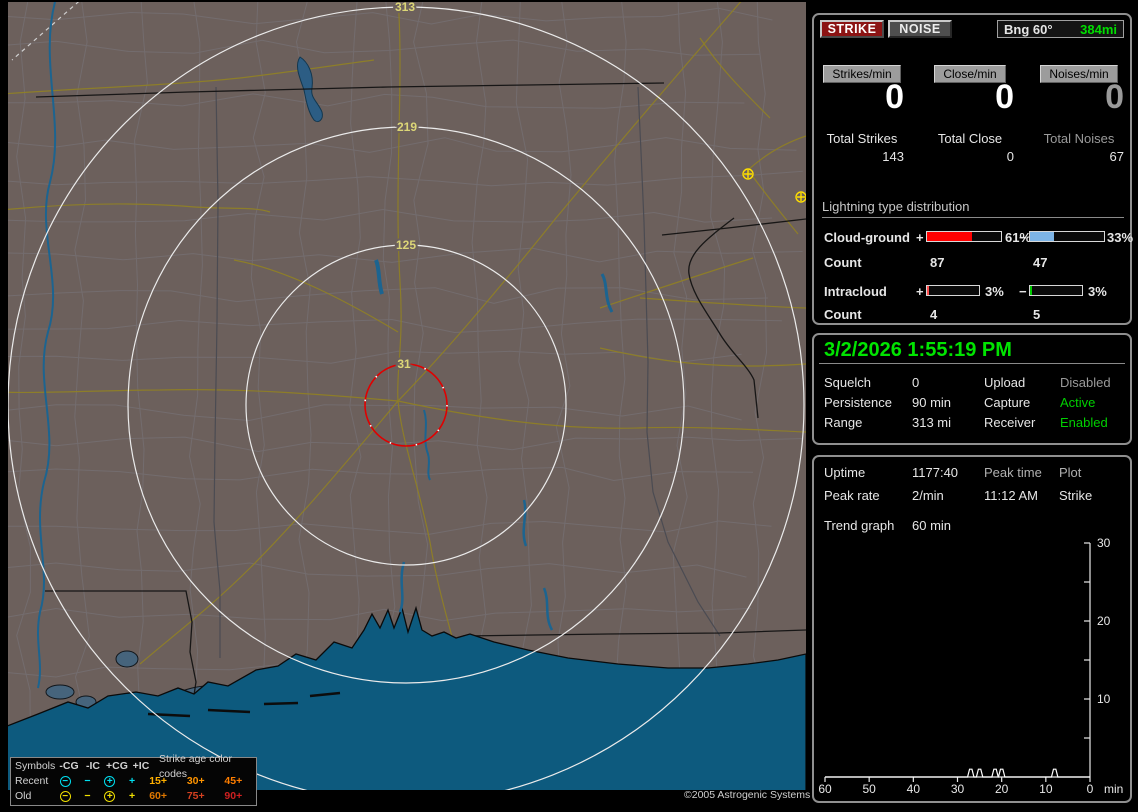  What do you see at coordinates (406, 245) in the screenshot?
I see `ring-label-125: 125` at bounding box center [406, 245].